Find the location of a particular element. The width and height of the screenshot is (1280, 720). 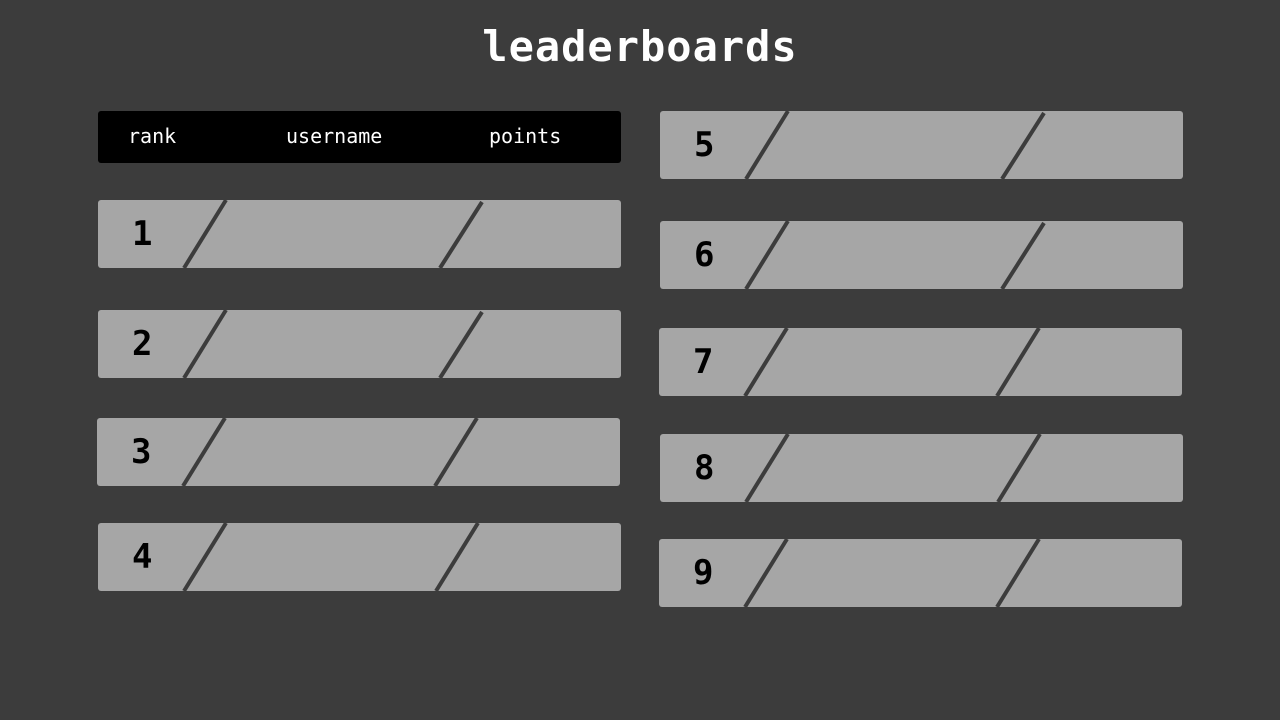

rank-number: 2 is located at coordinates (142, 344).